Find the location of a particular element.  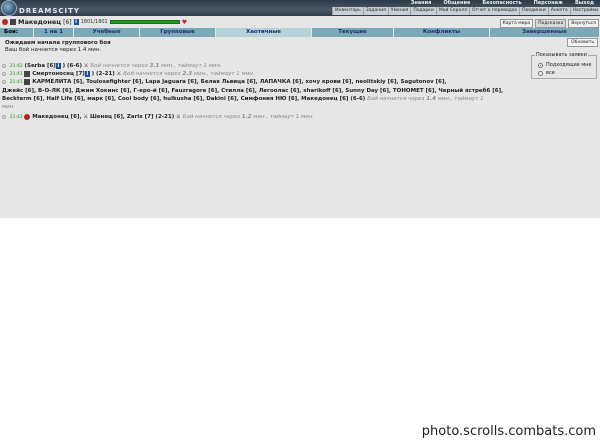

submenu-duels: Поединки is located at coordinates (533, 11).